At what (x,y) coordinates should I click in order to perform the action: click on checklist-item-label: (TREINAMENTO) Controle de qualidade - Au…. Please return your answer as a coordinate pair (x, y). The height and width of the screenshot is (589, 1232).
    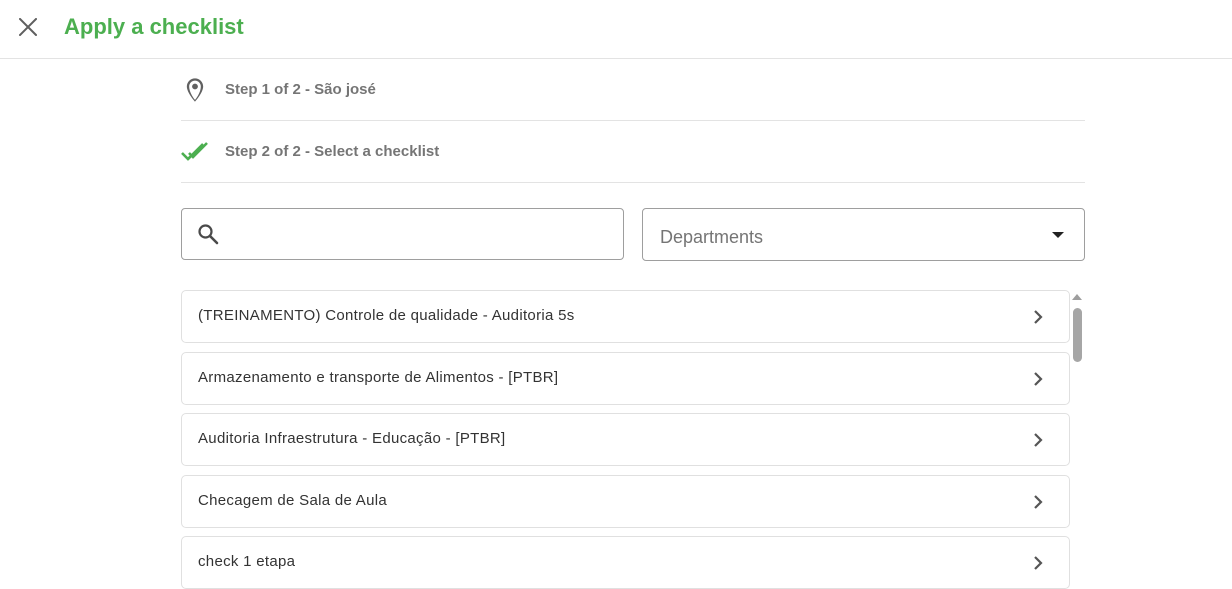
    Looking at the image, I should click on (386, 315).